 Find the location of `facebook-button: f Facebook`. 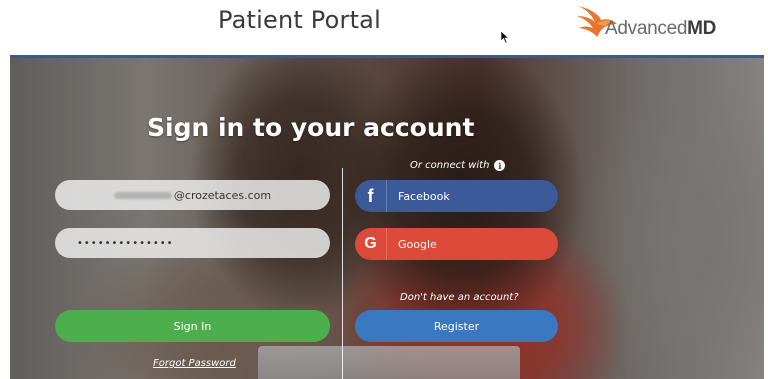

facebook-button: f Facebook is located at coordinates (456, 196).